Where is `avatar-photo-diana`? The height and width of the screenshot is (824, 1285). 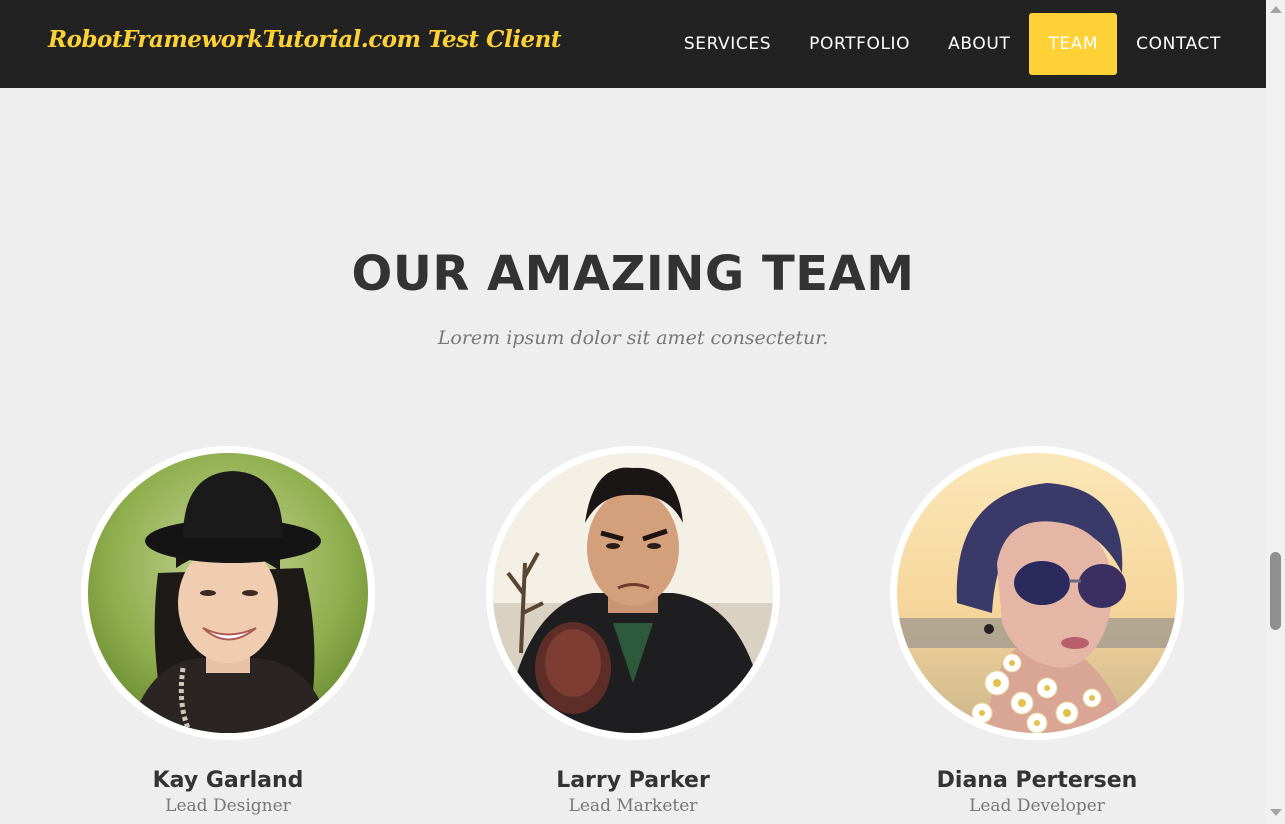
avatar-photo-diana is located at coordinates (1037, 593).